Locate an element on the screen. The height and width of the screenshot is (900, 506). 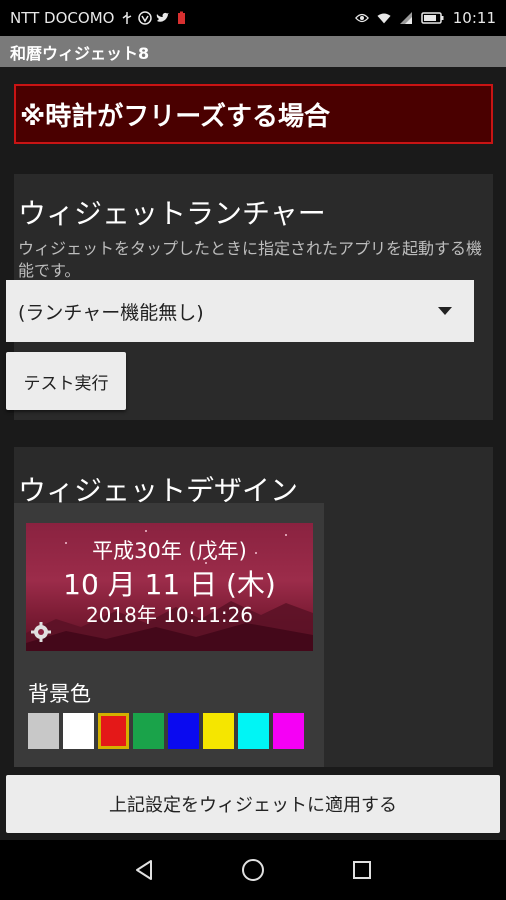
app-title: 和暦ウィジェット8 is located at coordinates (80, 53).